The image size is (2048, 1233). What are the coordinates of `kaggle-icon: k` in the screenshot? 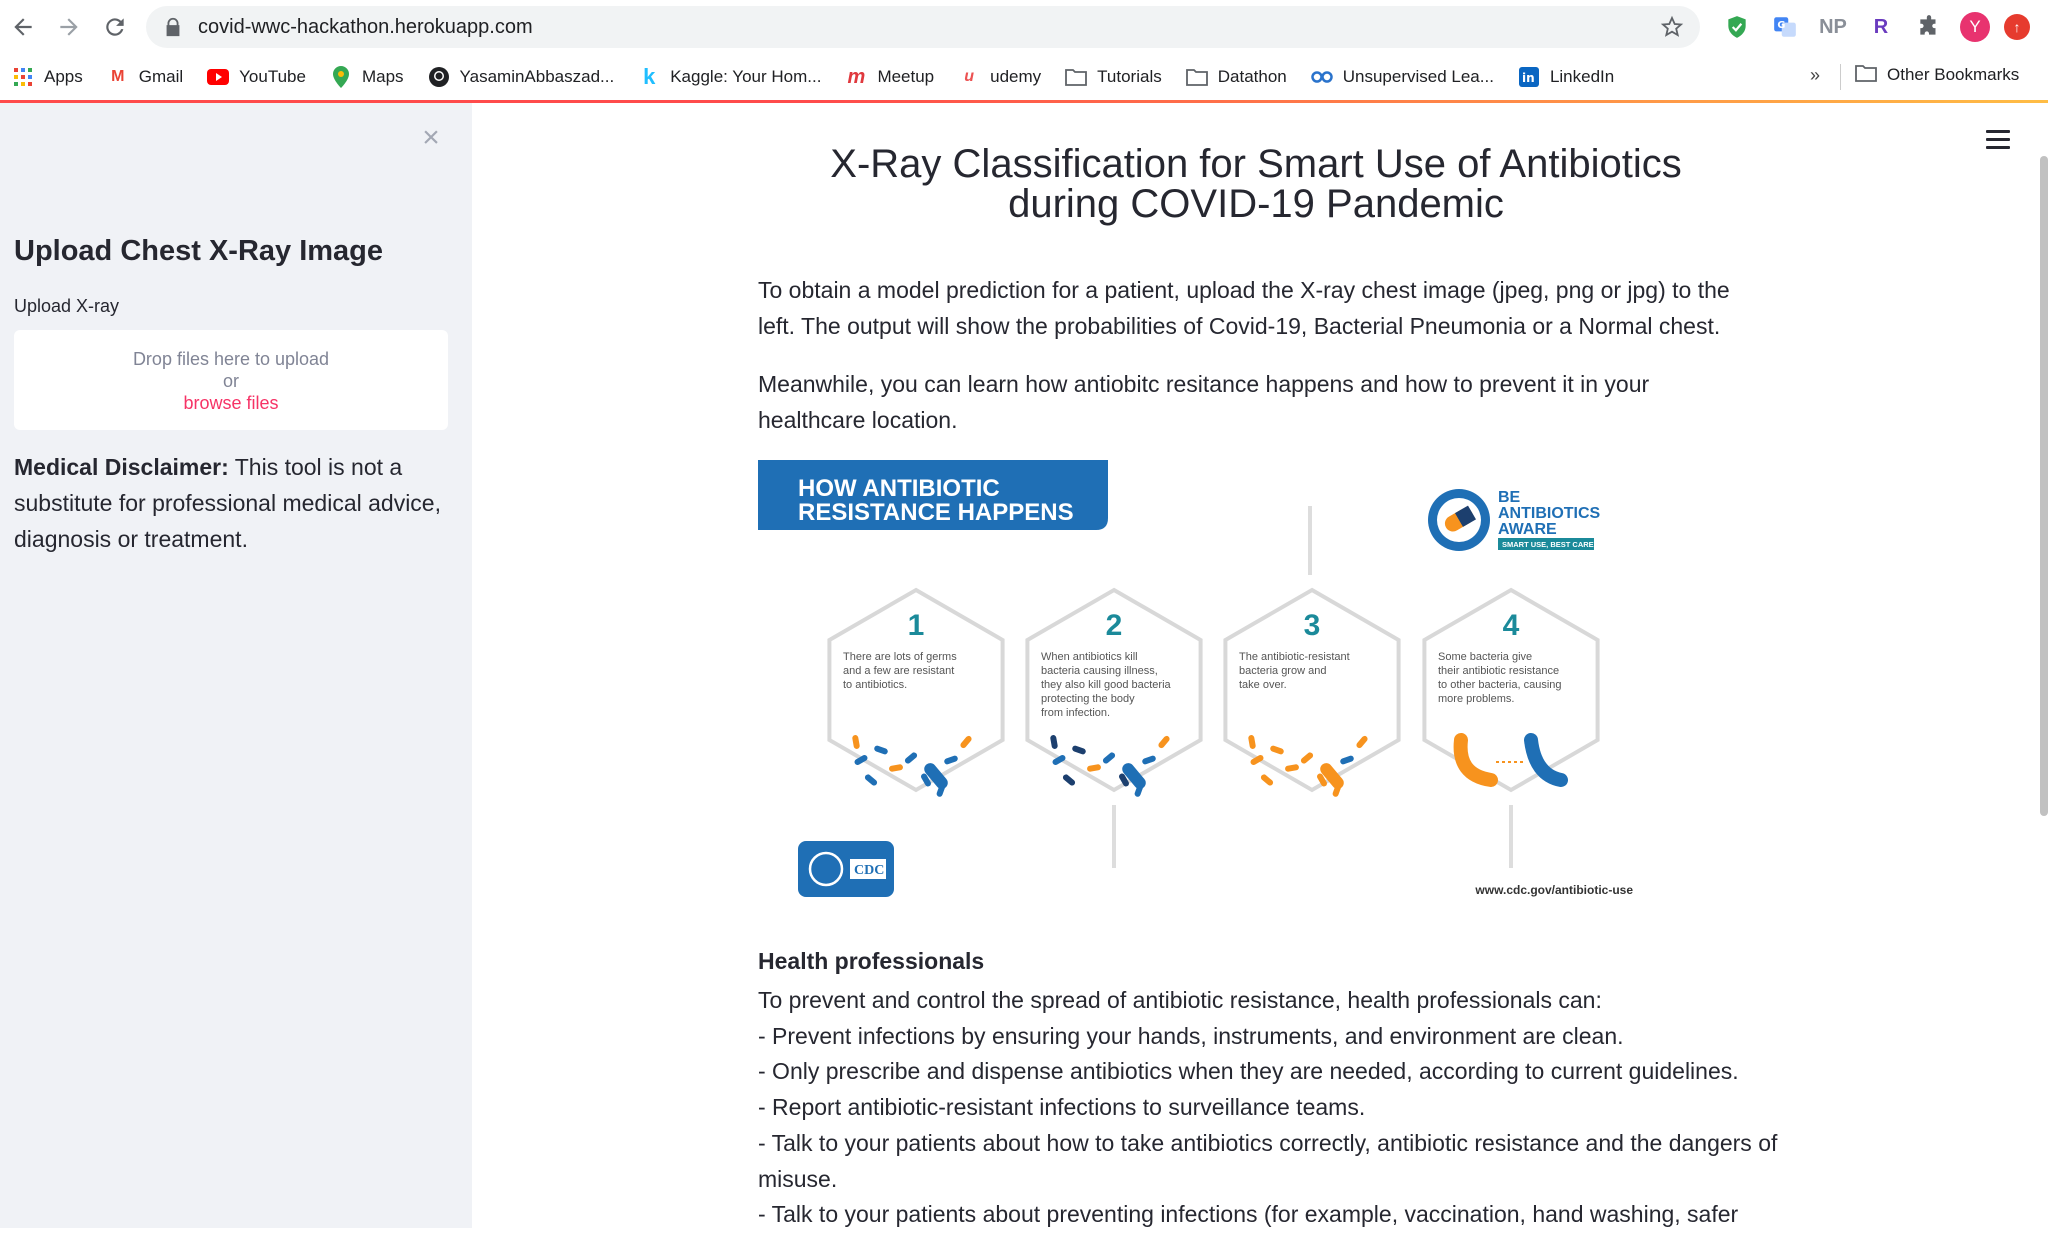 It's located at (649, 76).